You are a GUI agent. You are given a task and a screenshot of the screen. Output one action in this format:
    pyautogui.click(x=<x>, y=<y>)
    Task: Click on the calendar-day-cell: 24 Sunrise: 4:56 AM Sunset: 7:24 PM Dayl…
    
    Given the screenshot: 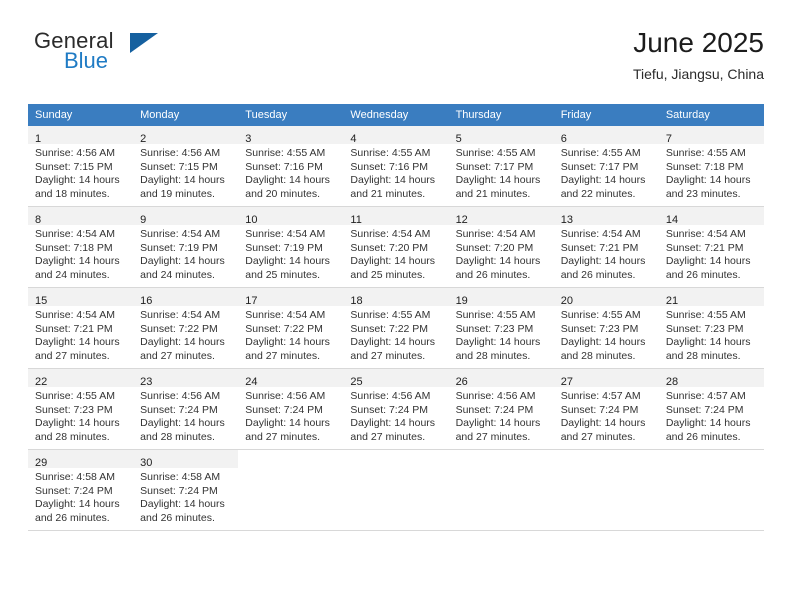 What is the action you would take?
    pyautogui.click(x=291, y=409)
    